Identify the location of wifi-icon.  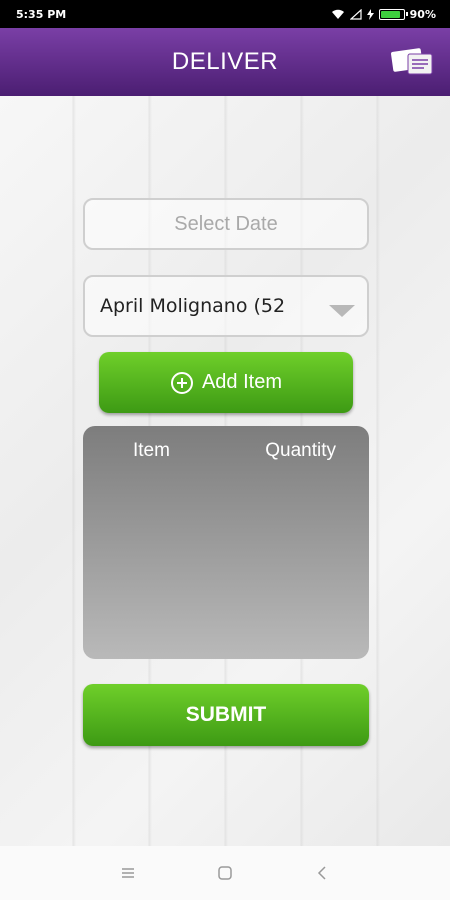
(337, 14).